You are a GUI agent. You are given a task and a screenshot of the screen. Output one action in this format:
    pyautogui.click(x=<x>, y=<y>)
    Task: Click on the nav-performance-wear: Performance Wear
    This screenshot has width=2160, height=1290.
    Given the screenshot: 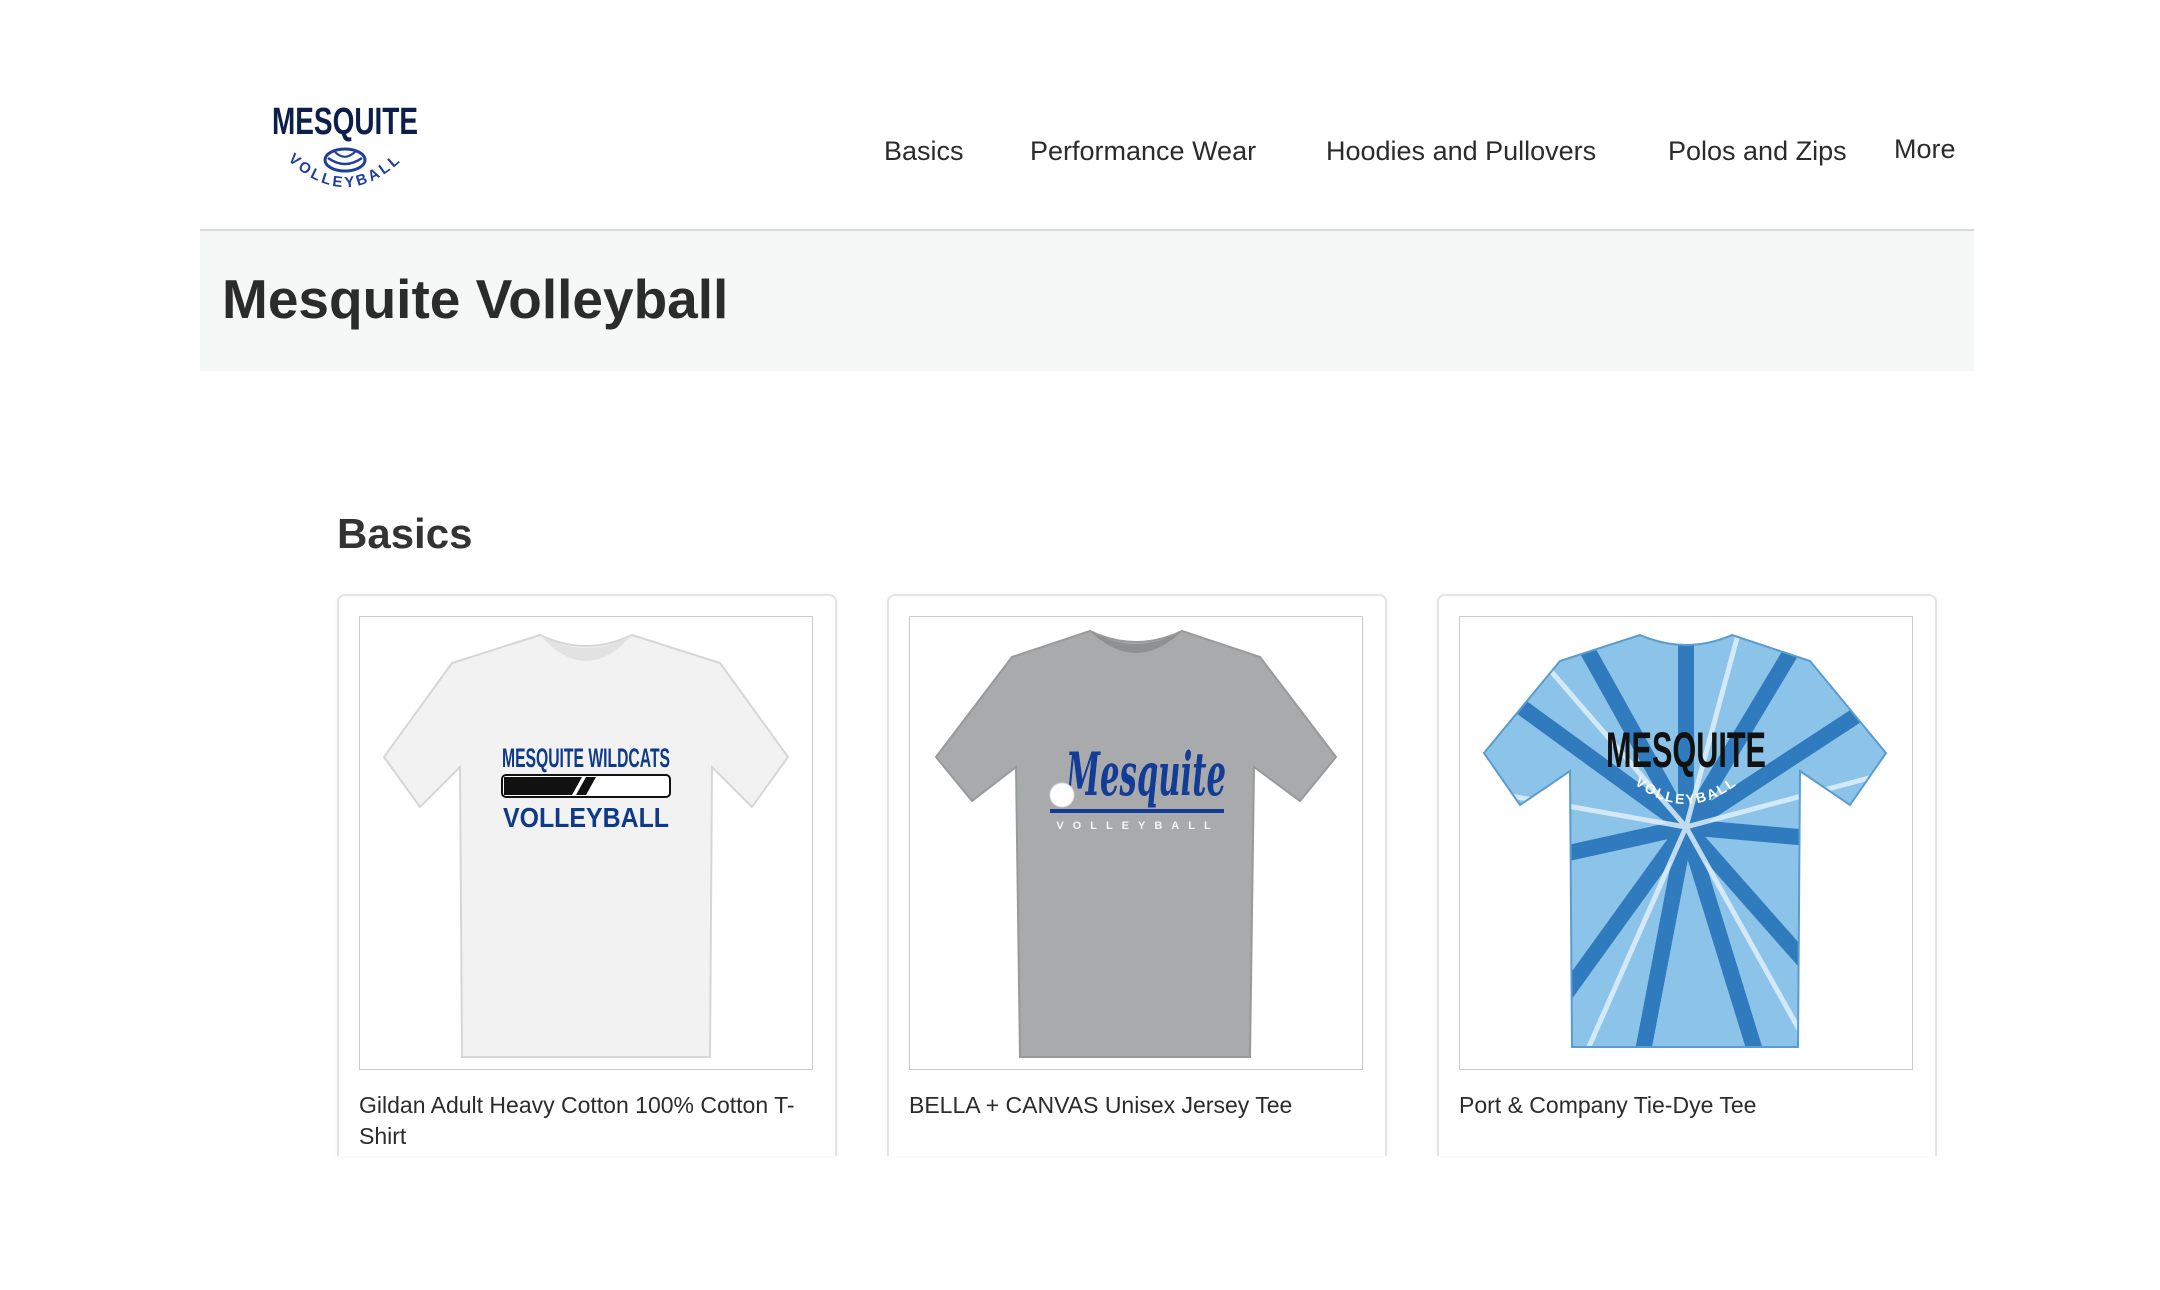 What is the action you would take?
    pyautogui.click(x=1143, y=151)
    